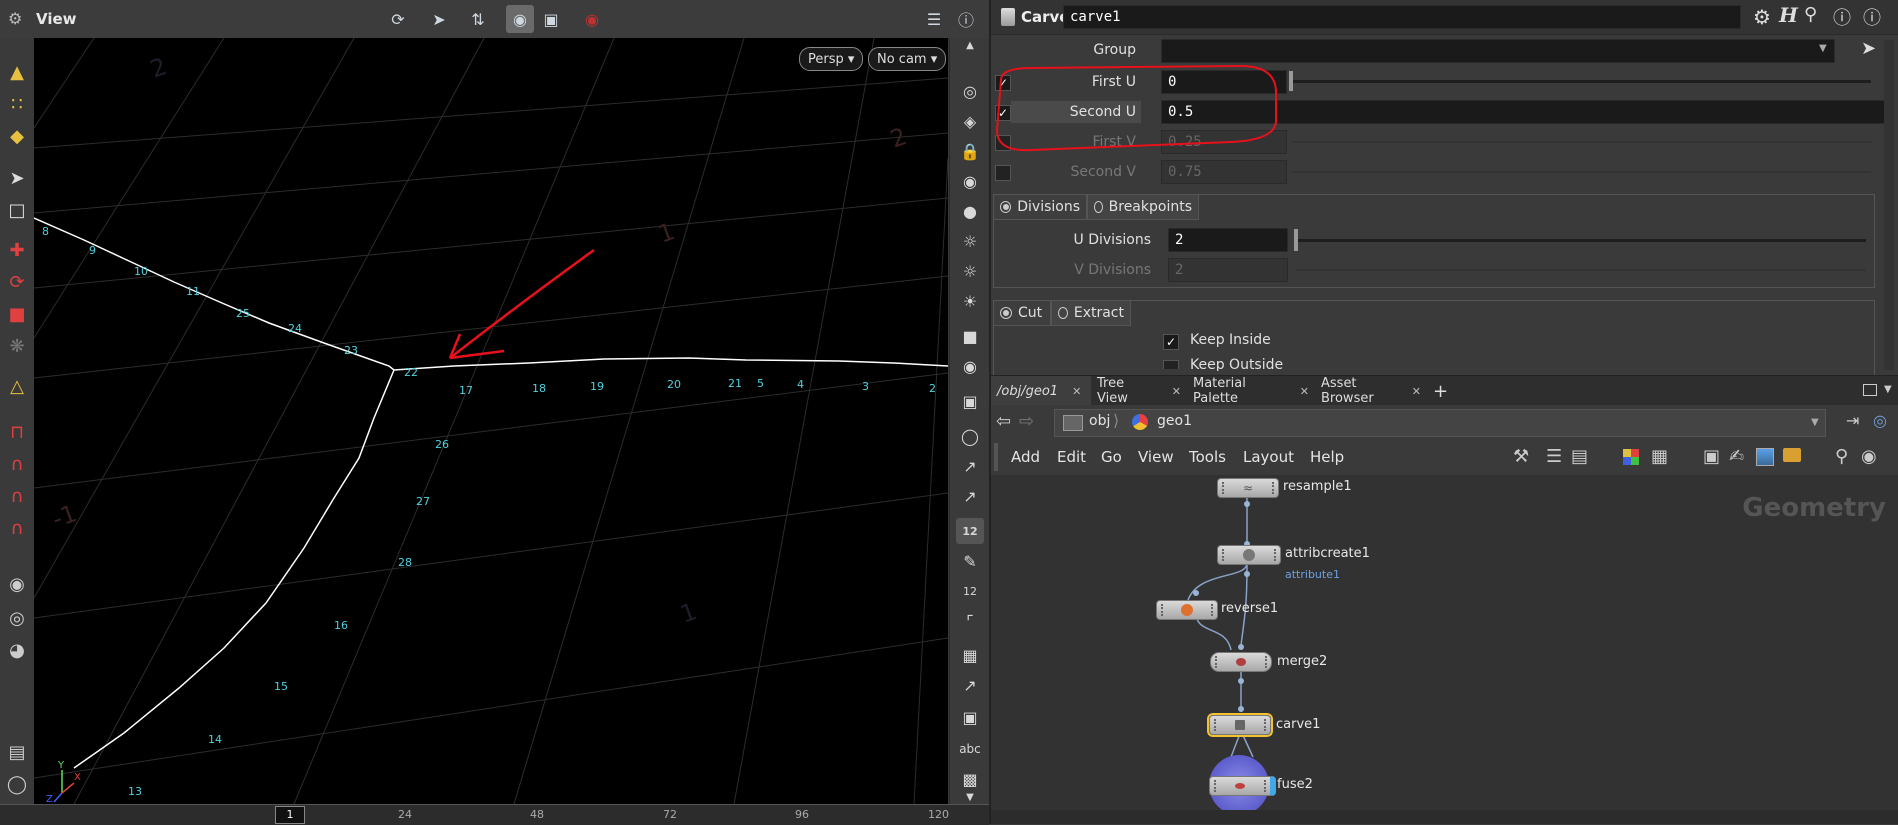  What do you see at coordinates (970, 496) in the screenshot?
I see `normal-display-icon: ↗` at bounding box center [970, 496].